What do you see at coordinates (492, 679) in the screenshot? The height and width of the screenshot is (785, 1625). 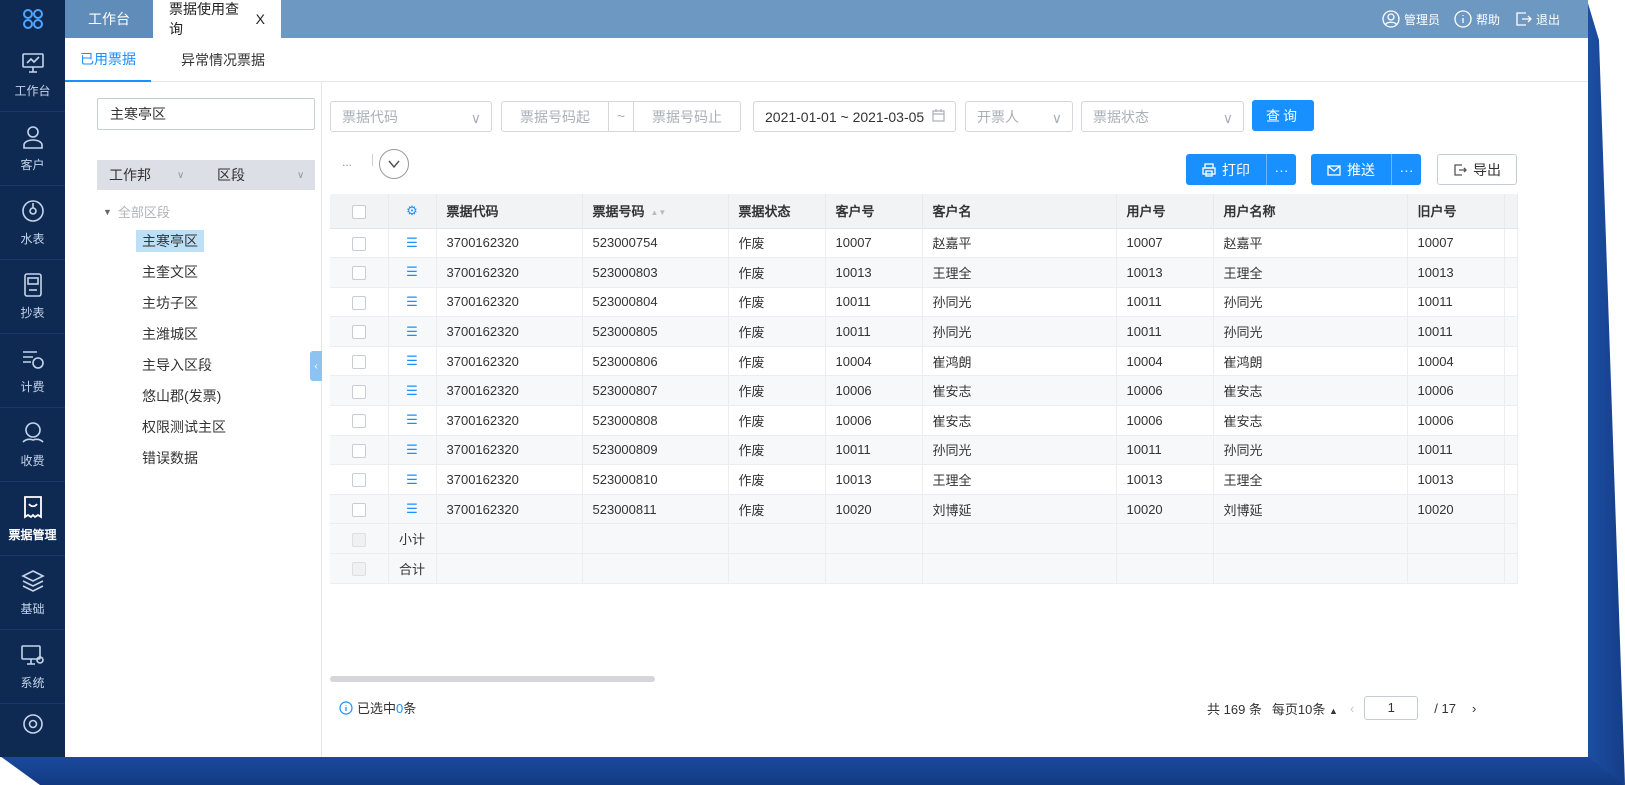 I see `horizontal-scrollbar` at bounding box center [492, 679].